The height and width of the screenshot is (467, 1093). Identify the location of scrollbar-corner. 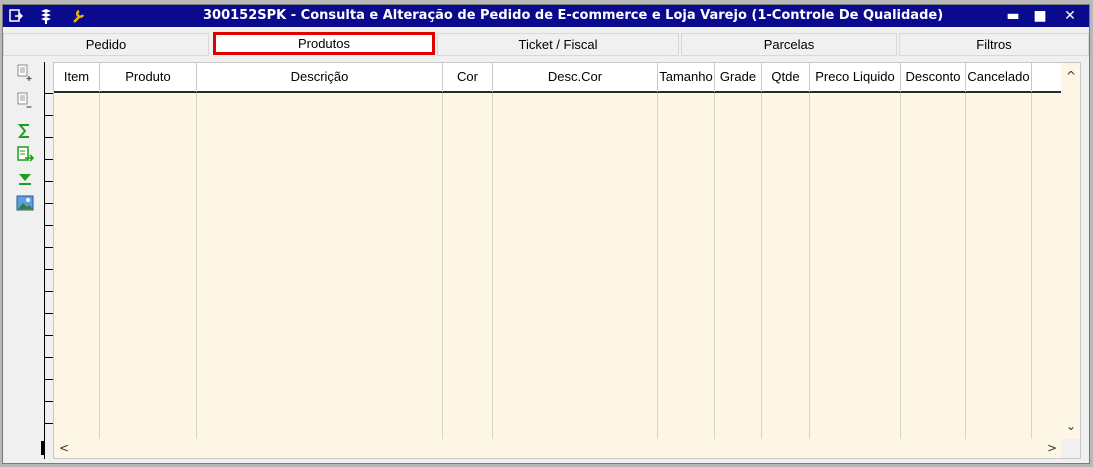
(1070, 448).